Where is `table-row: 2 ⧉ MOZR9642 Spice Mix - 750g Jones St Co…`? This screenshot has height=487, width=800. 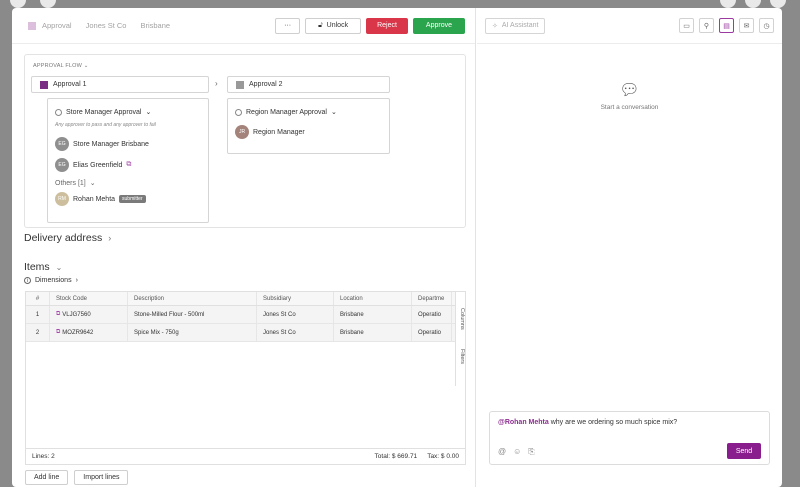 table-row: 2 ⧉ MOZR9642 Spice Mix - 750g Jones St Co… is located at coordinates (245, 333).